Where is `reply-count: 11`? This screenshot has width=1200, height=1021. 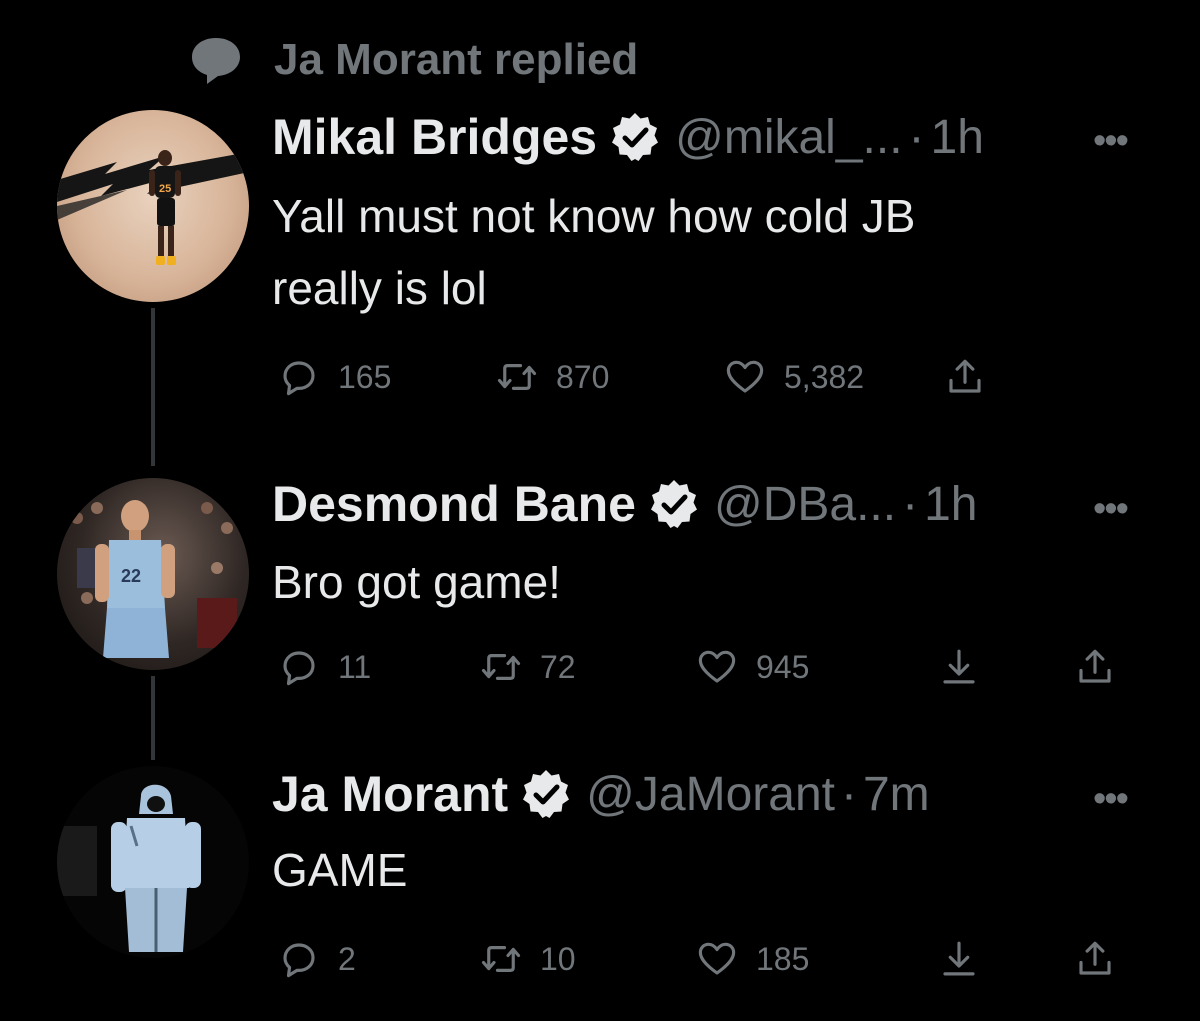
reply-count: 11 is located at coordinates (355, 666).